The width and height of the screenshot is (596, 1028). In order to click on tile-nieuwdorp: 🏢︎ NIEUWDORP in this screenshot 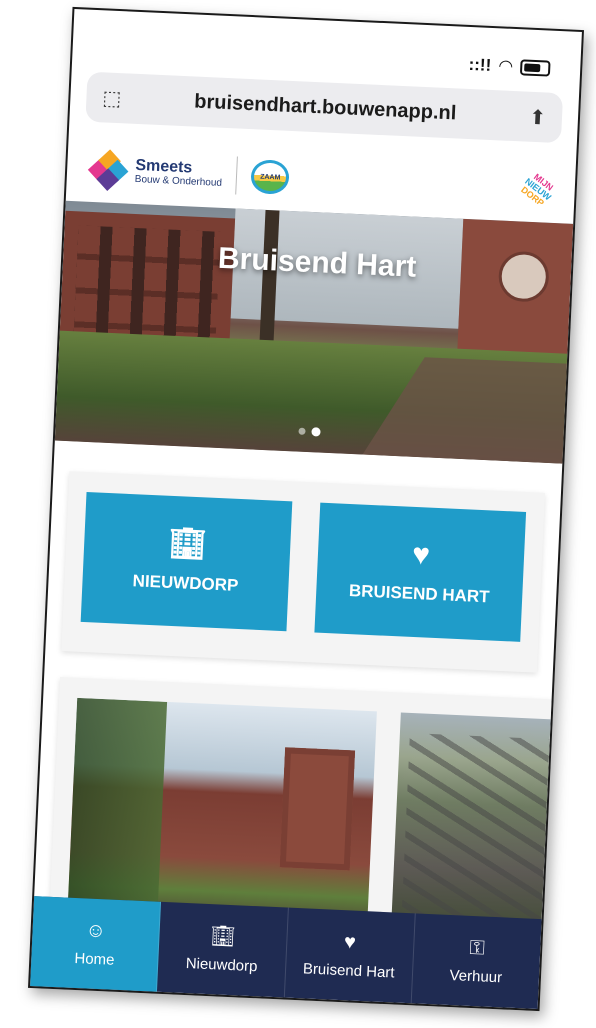, I will do `click(186, 562)`.